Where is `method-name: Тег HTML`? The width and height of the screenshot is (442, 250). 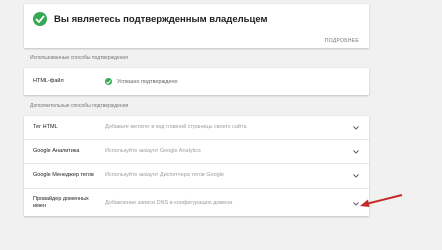
method-name: Тег HTML is located at coordinates (45, 127).